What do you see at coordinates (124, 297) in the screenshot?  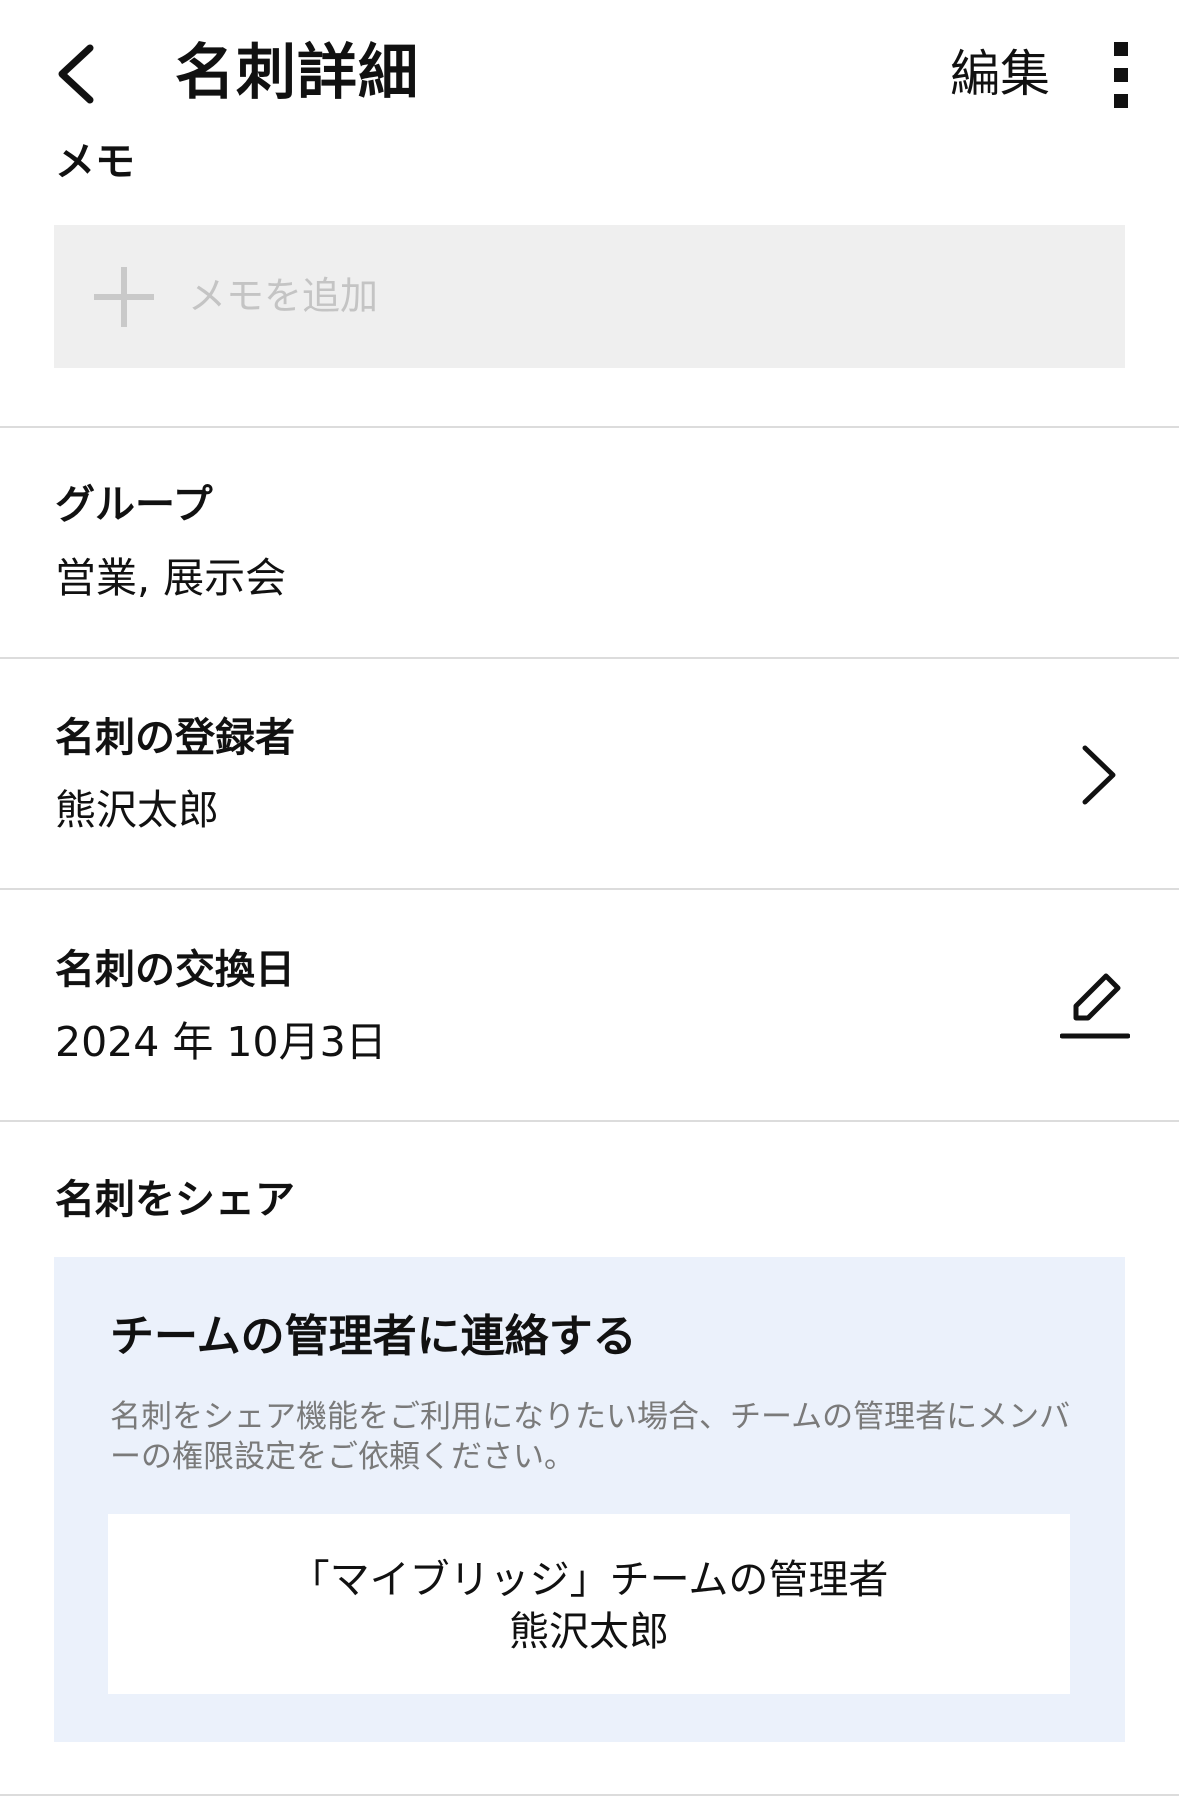 I see `plus-icon` at bounding box center [124, 297].